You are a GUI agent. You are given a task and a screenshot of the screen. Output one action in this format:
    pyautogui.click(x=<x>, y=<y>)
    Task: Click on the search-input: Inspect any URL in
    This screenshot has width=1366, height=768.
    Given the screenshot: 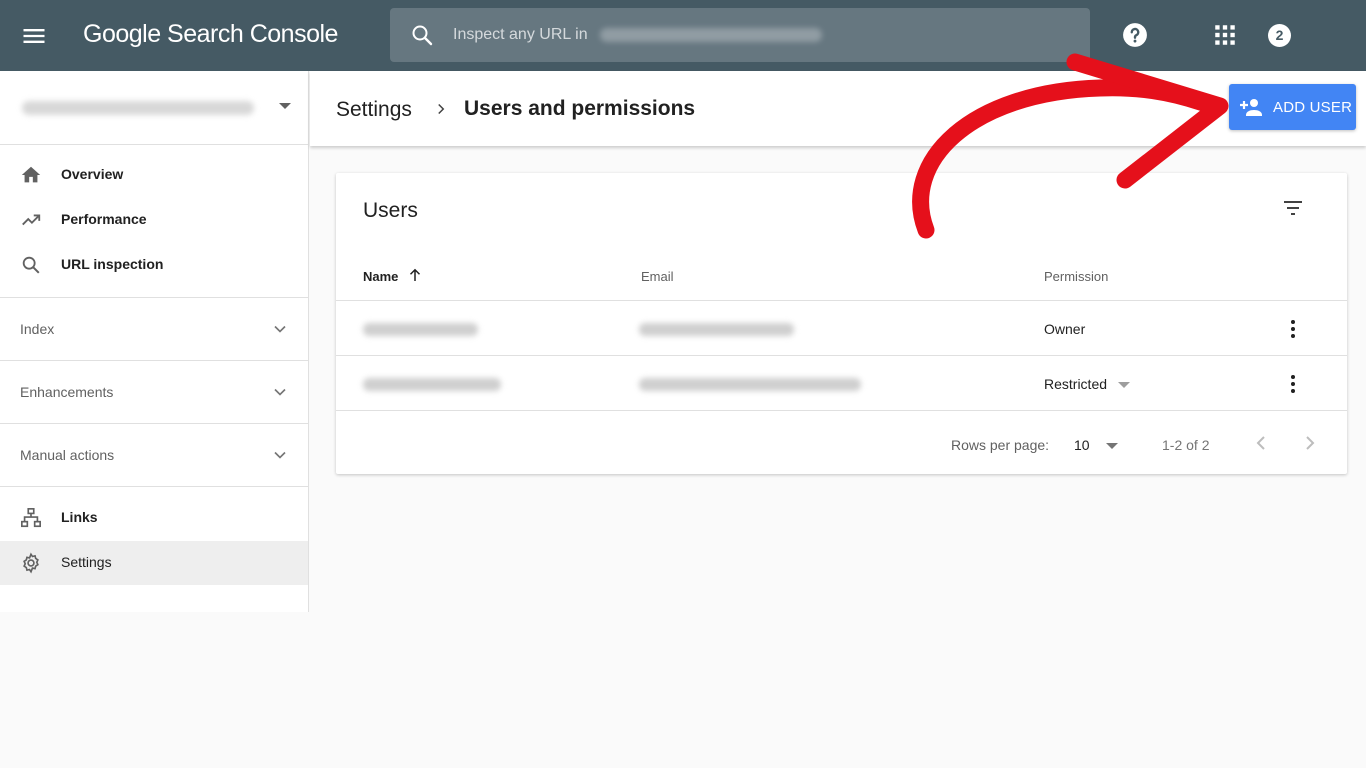 What is the action you would take?
    pyautogui.click(x=520, y=35)
    